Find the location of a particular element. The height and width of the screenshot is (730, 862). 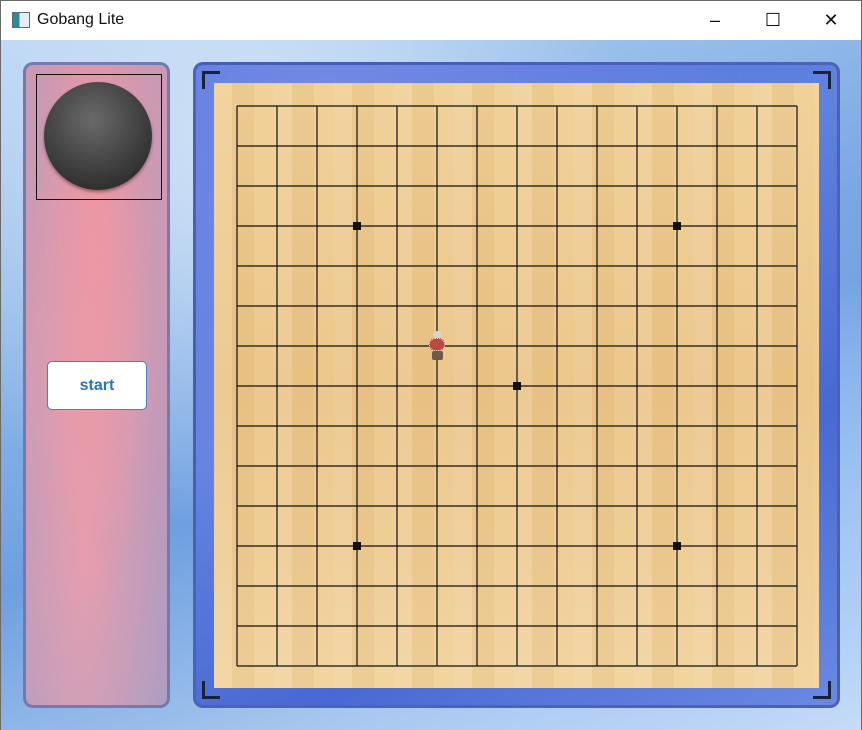

character-sprite-icon is located at coordinates (437, 346).